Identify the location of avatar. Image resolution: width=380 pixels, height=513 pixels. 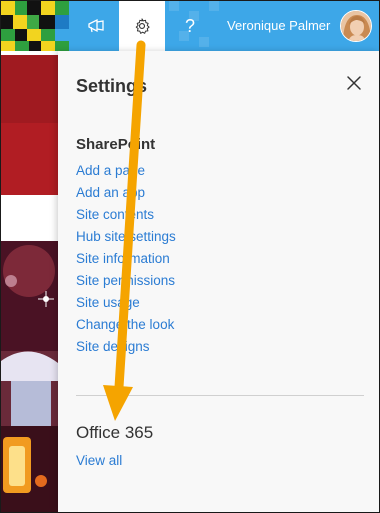
(356, 26).